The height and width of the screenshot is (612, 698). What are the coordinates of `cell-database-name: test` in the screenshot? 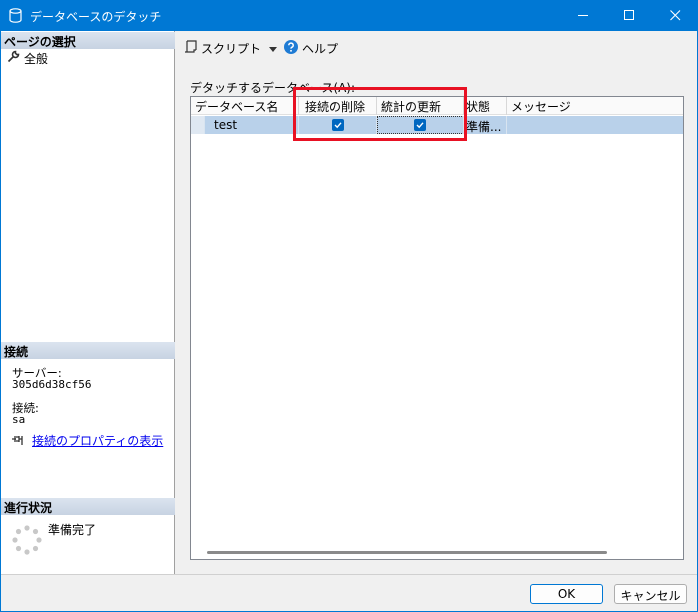 It's located at (252, 125).